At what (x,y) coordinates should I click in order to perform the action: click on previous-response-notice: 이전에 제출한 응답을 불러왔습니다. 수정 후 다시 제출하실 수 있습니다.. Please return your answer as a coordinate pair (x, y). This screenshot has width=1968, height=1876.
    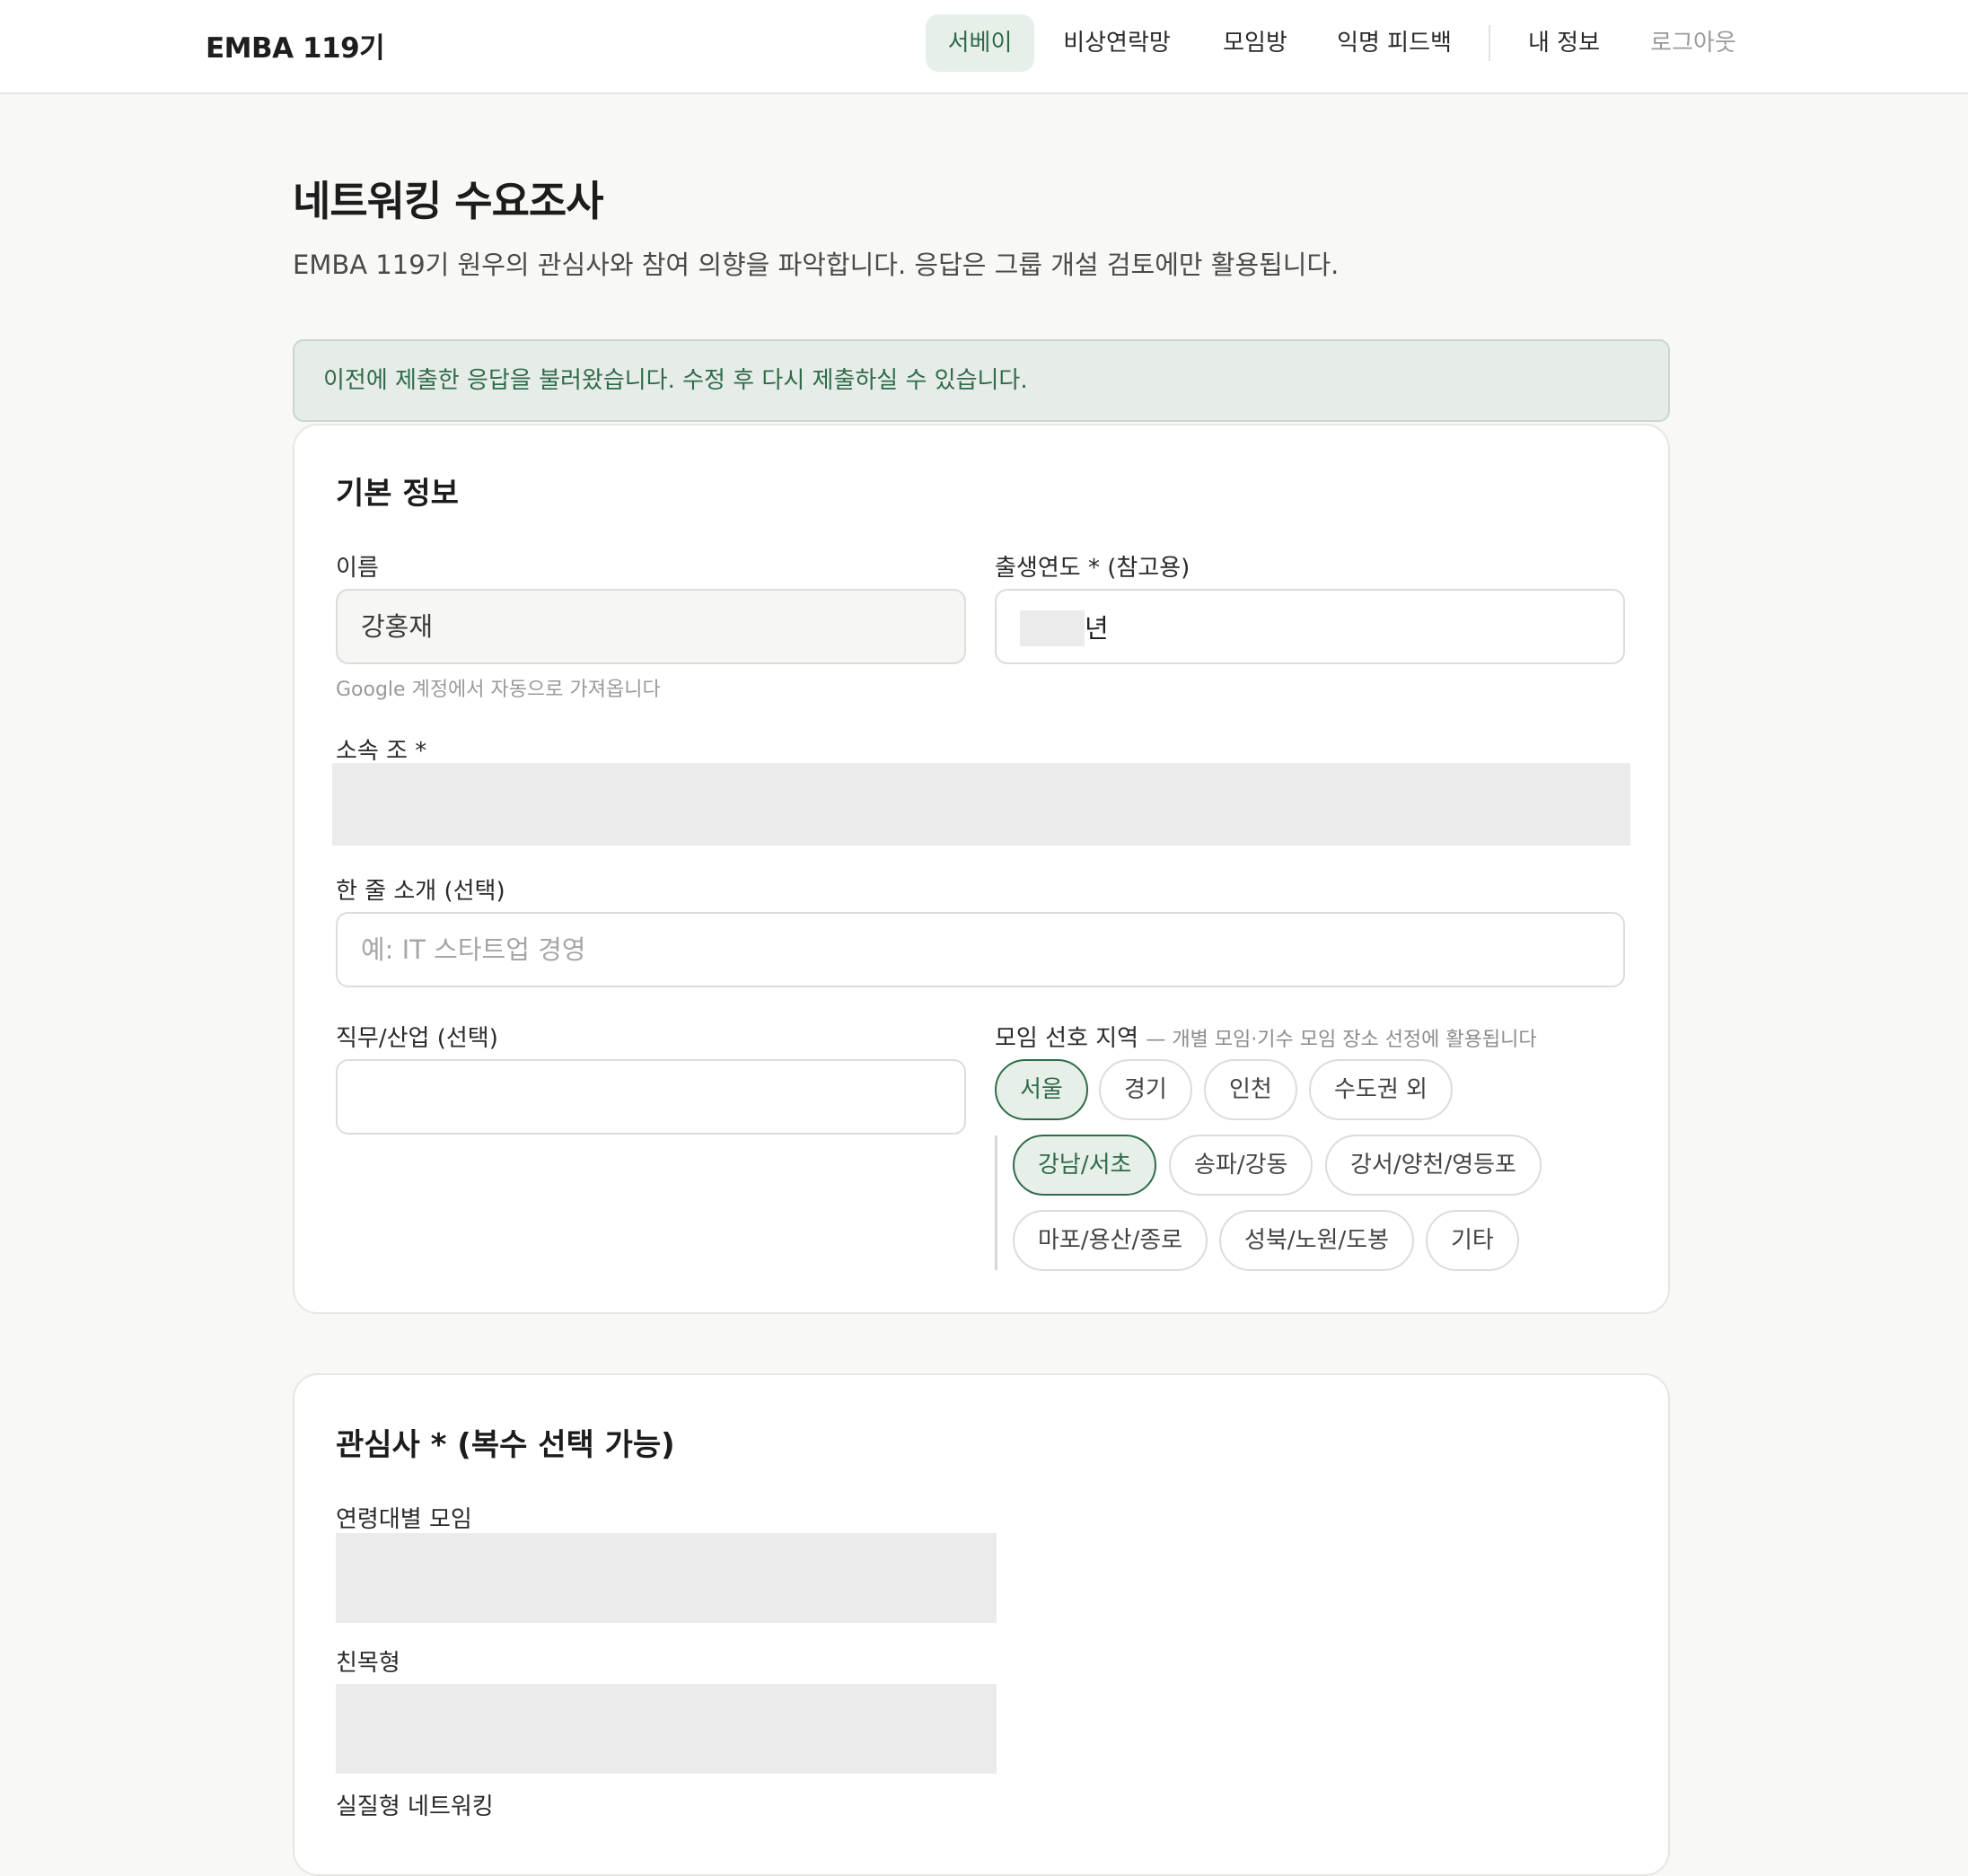
    Looking at the image, I should click on (981, 380).